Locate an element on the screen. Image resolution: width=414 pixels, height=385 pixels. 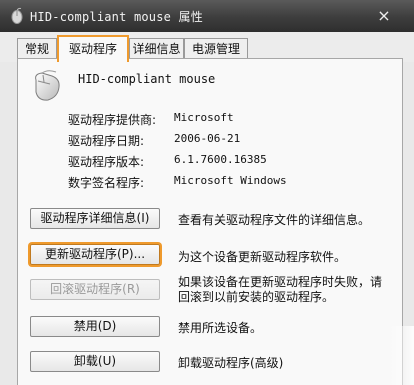
update-driver-desc: 为这个设备更新驱动程序软件。 is located at coordinates (262, 257).